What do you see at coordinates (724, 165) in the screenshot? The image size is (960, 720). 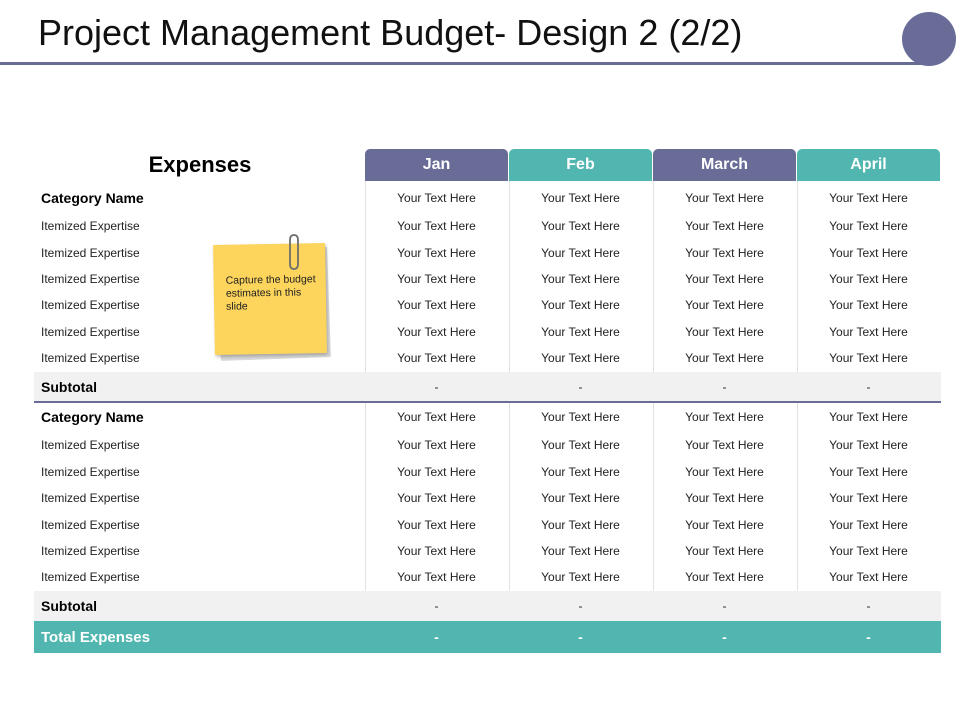 I see `column-header-march: March` at bounding box center [724, 165].